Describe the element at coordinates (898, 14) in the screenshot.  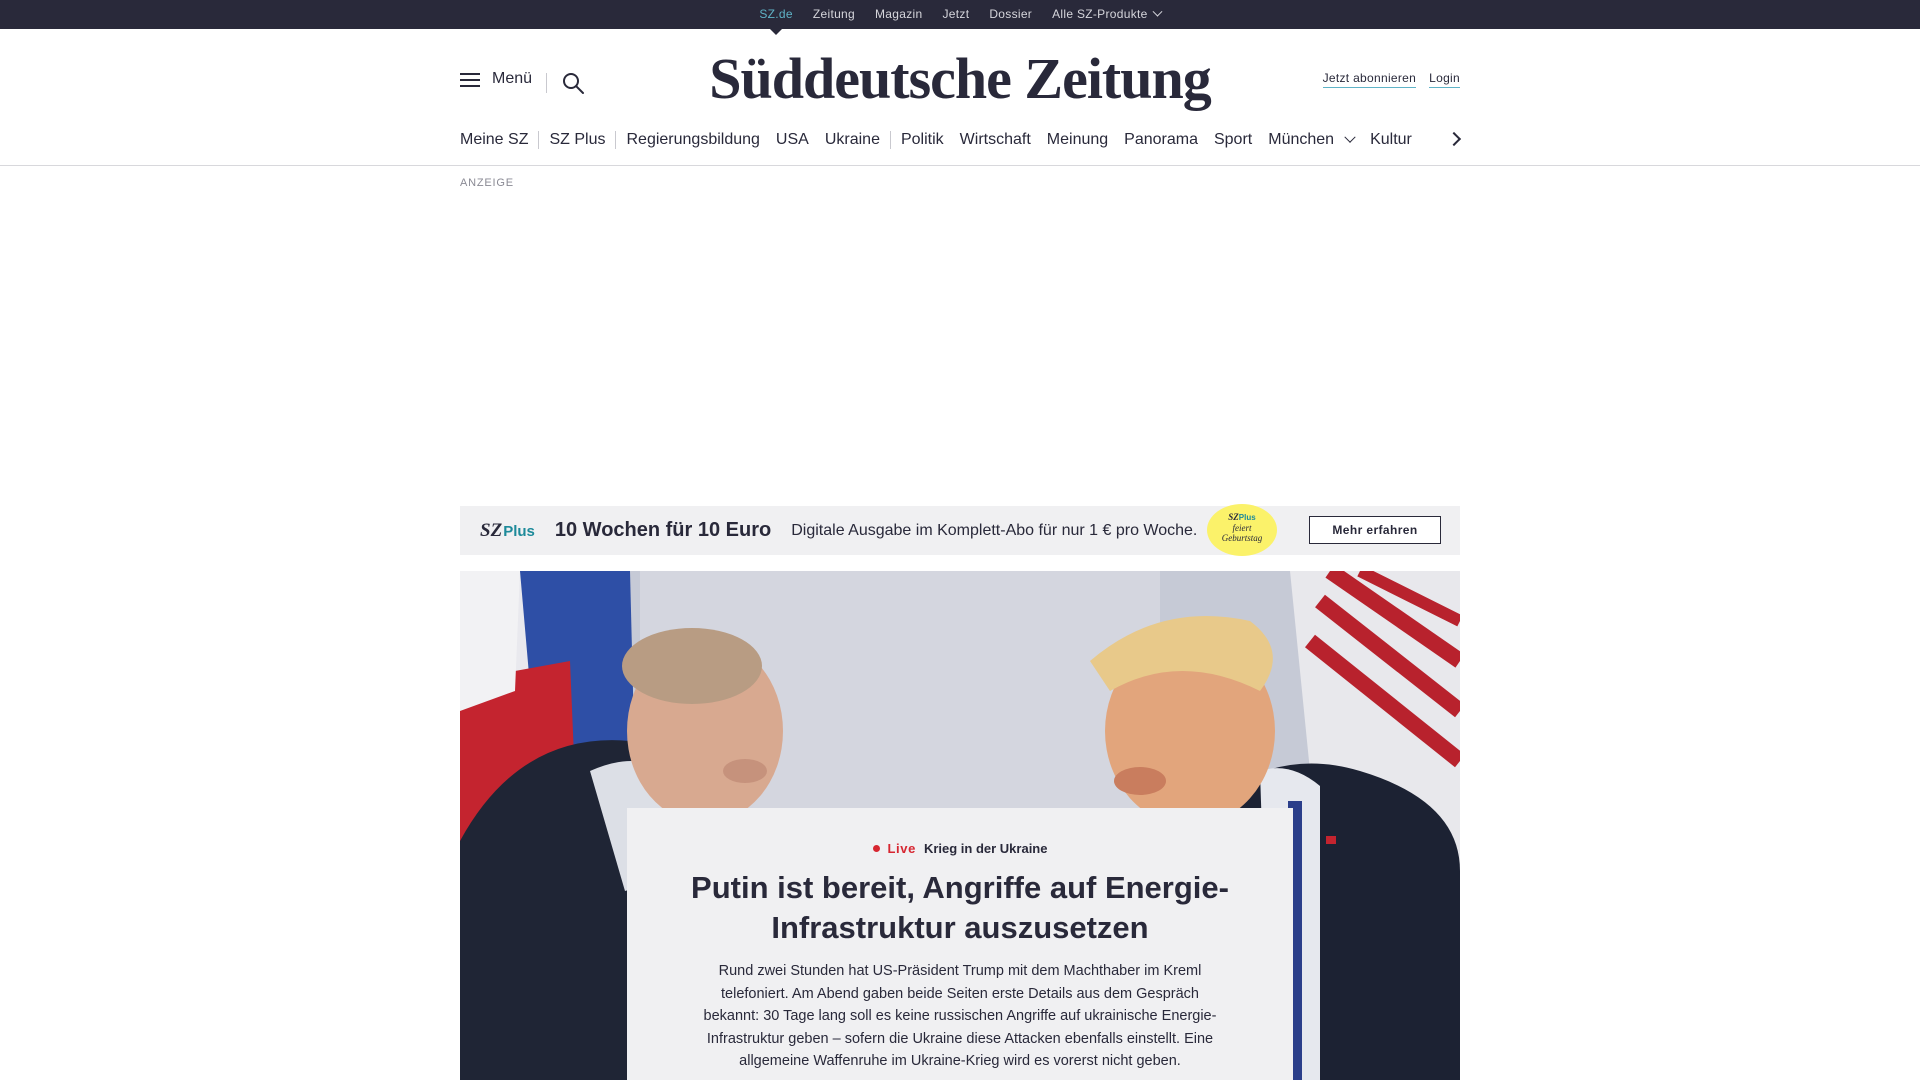
I see `product-link-magazin: Magazin` at that location.